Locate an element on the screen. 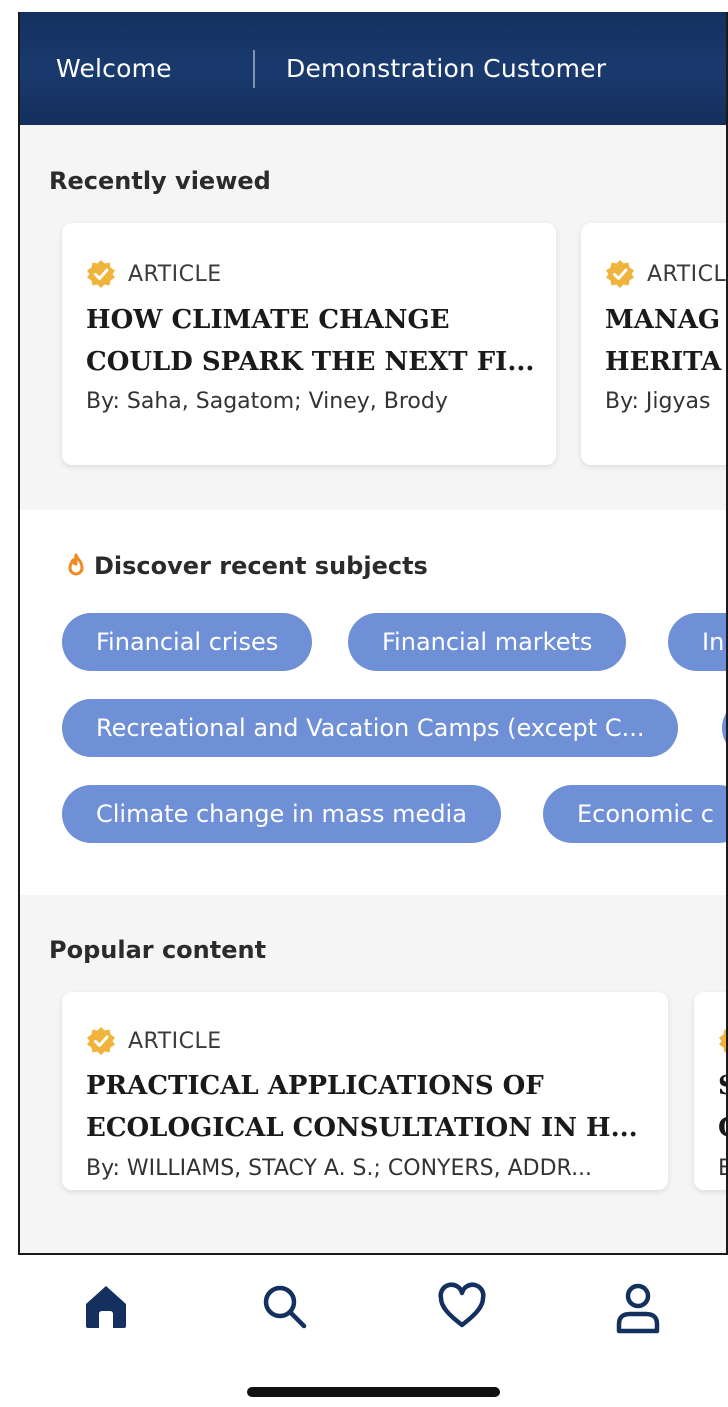 The image size is (728, 1407). content-type-label: ARTICL is located at coordinates (687, 274).